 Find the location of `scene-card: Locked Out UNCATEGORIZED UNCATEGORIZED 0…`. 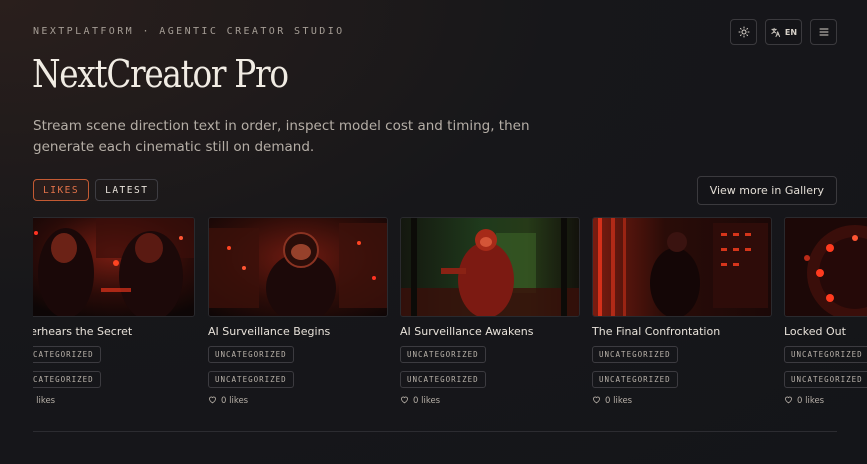

scene-card: Locked Out UNCATEGORIZED UNCATEGORIZED 0… is located at coordinates (825, 311).